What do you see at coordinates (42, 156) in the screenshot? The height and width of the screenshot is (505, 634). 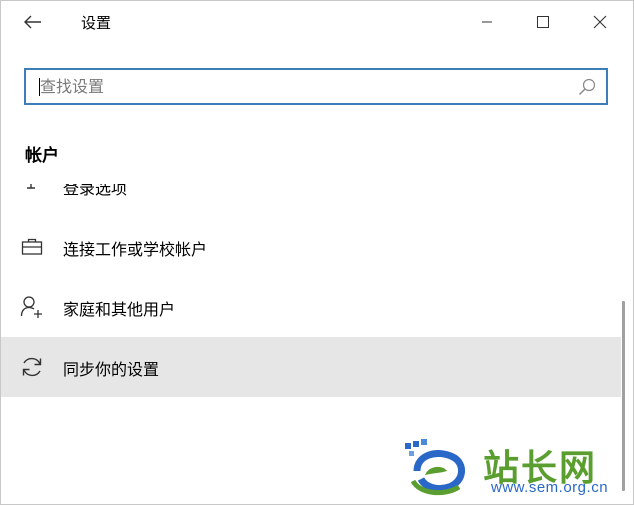 I see `section-title: 帐户` at bounding box center [42, 156].